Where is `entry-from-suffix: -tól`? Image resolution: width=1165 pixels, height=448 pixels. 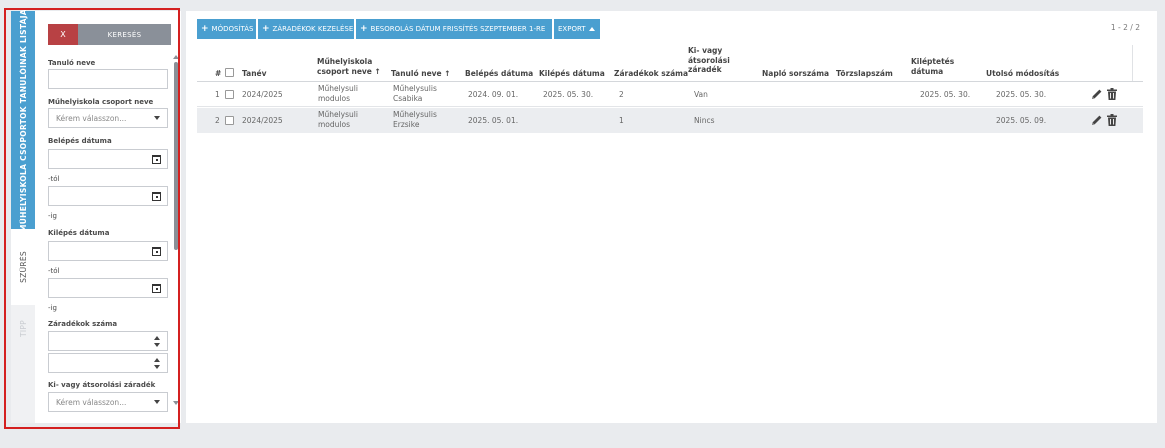
entry-from-suffix: -tól is located at coordinates (54, 179).